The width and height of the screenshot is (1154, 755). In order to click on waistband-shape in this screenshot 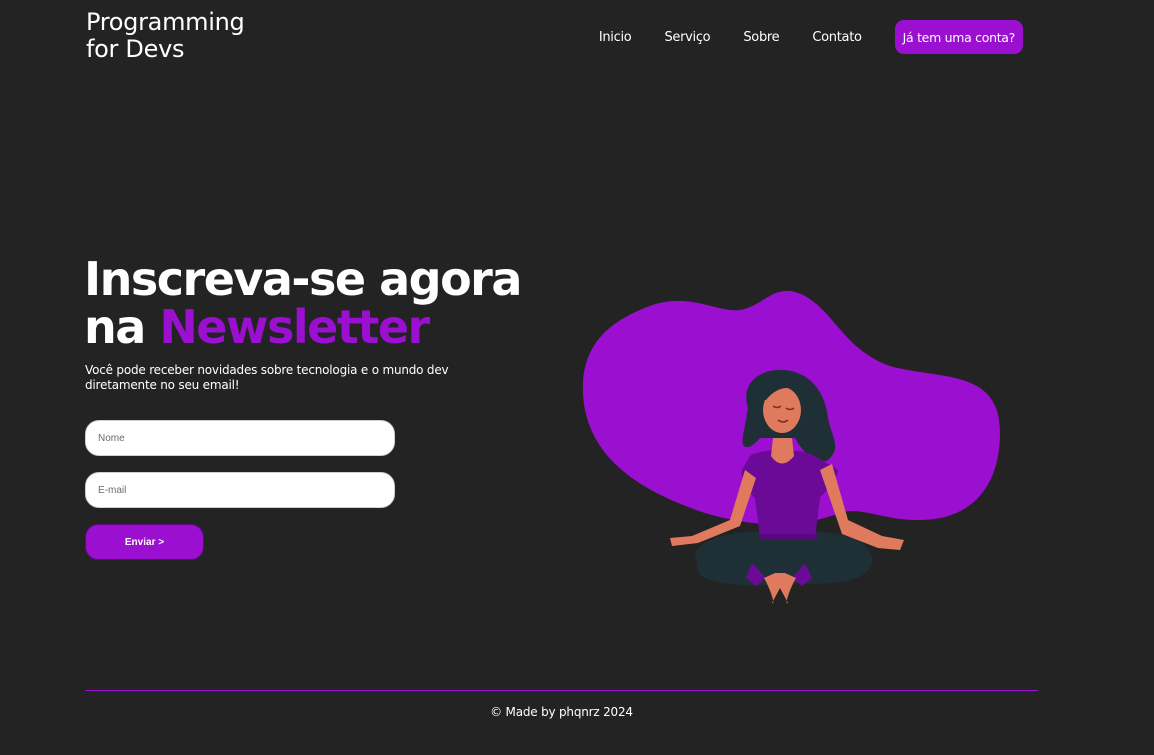, I will do `click(789, 537)`.